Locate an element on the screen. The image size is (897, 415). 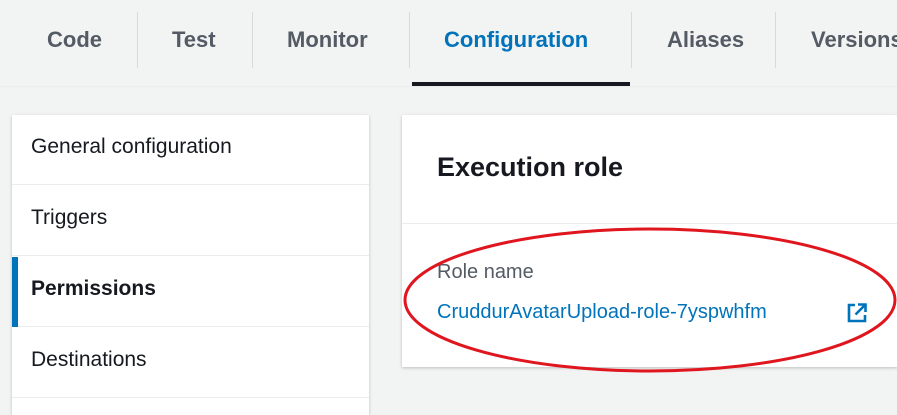
tab-versions: Versions is located at coordinates (854, 40).